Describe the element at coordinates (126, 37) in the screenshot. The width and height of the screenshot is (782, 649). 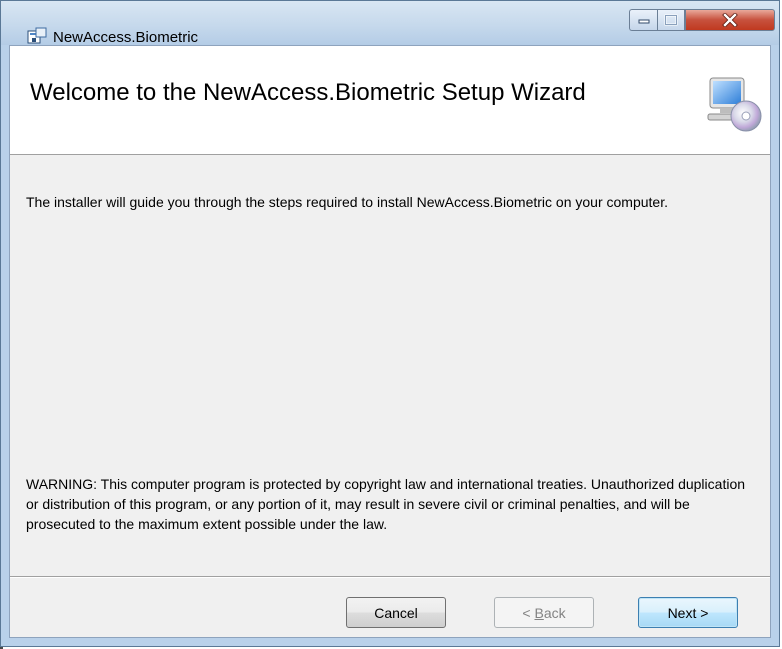
I see `window-title: NewAccess.Biometric` at that location.